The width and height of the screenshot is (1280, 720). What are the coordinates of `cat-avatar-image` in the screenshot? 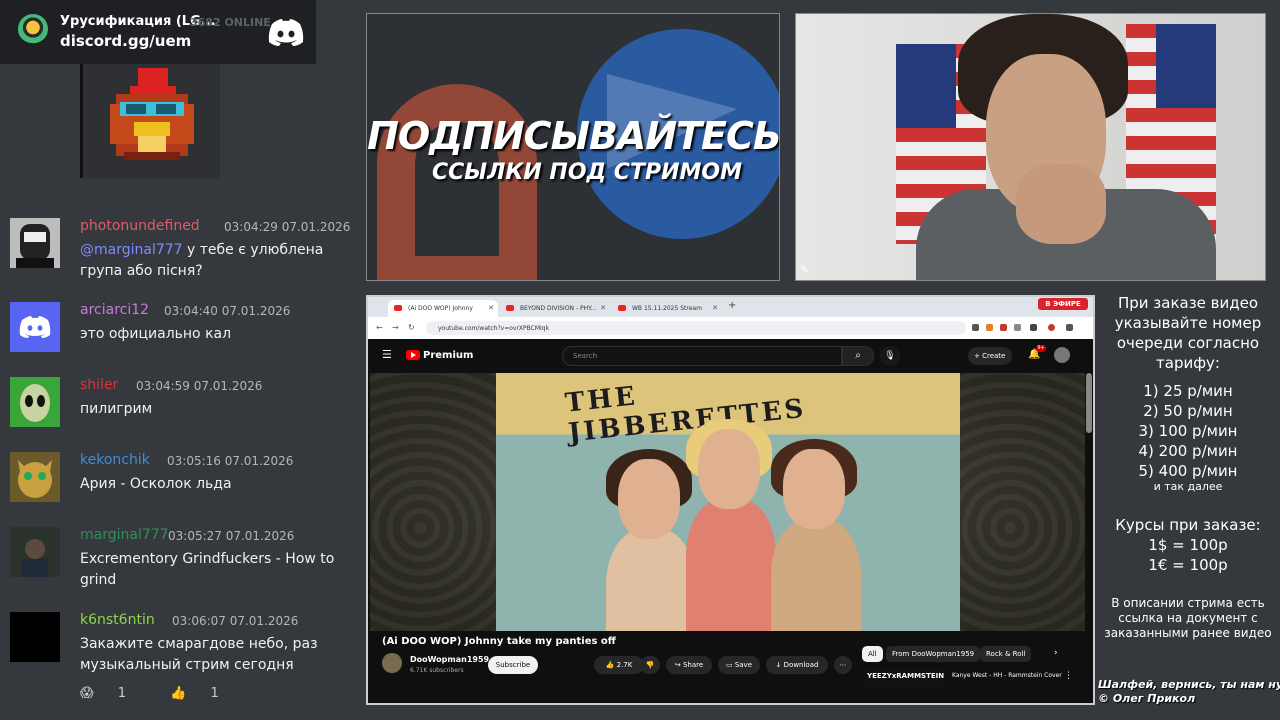 It's located at (35, 477).